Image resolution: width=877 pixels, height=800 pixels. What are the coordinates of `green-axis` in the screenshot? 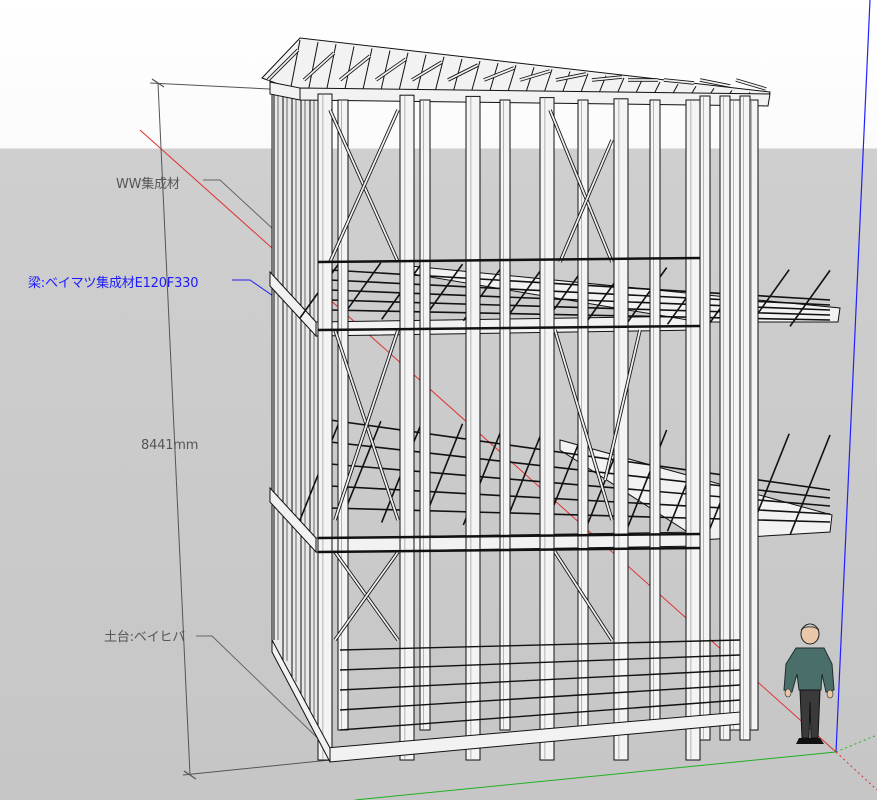 It's located at (595, 775).